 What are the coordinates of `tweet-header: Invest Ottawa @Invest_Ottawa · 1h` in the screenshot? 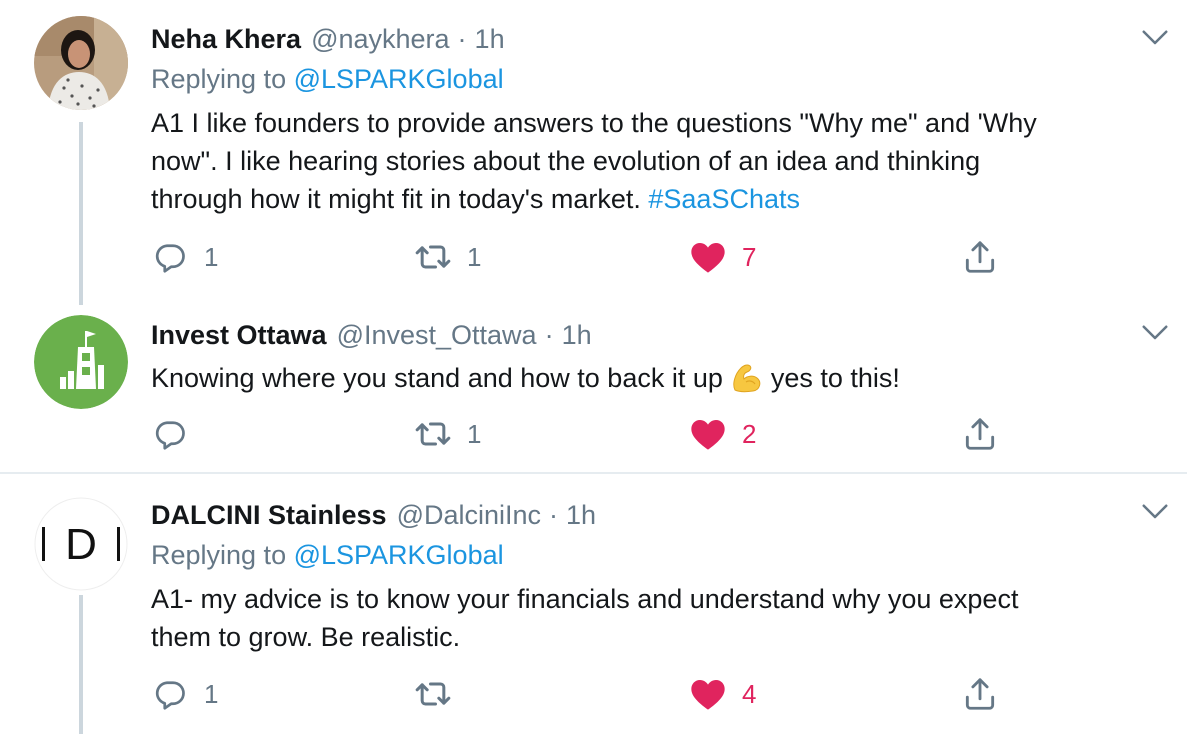 It's located at (371, 335).